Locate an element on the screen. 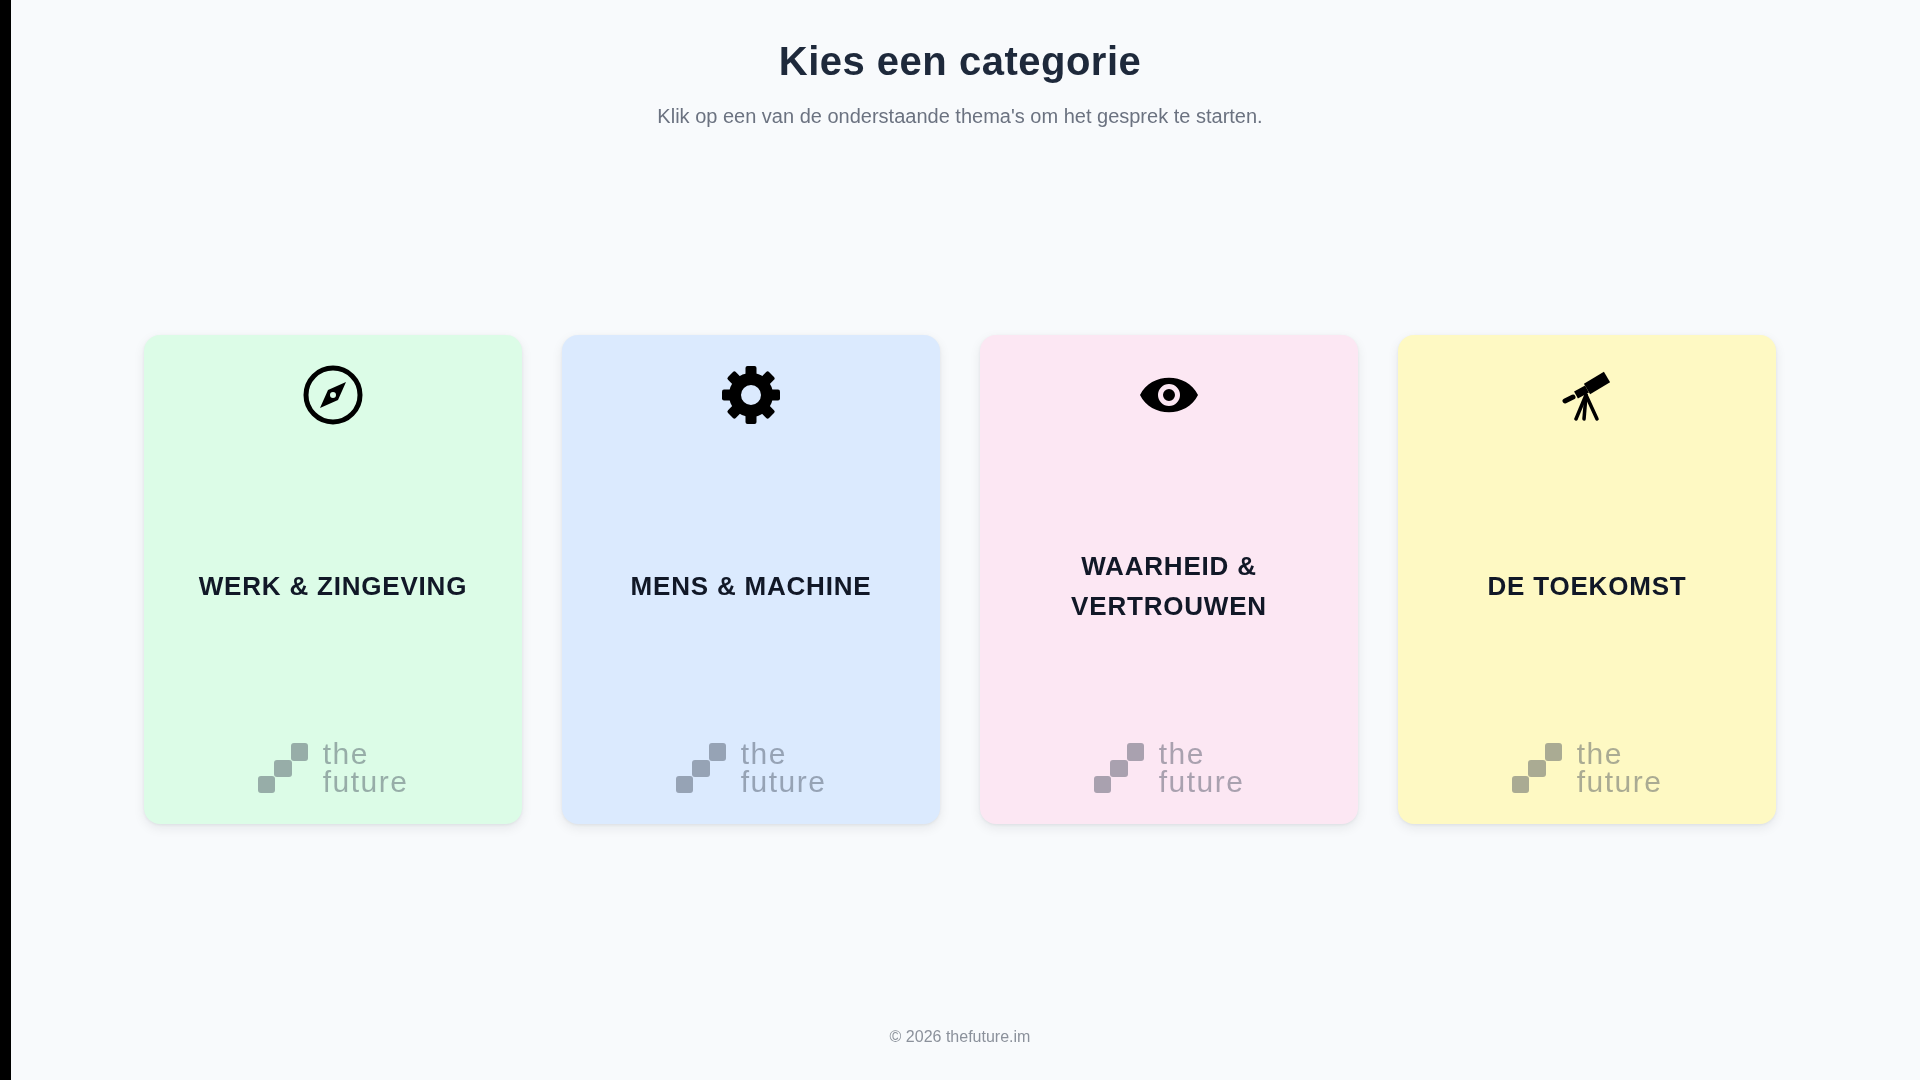 The height and width of the screenshot is (1080, 1920). eye-icon is located at coordinates (1169, 395).